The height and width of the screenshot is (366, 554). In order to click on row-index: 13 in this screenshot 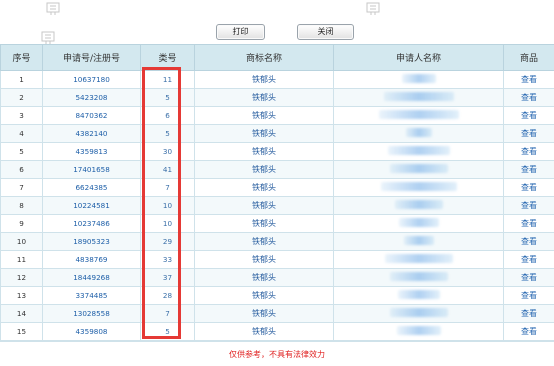, I will do `click(21, 295)`.